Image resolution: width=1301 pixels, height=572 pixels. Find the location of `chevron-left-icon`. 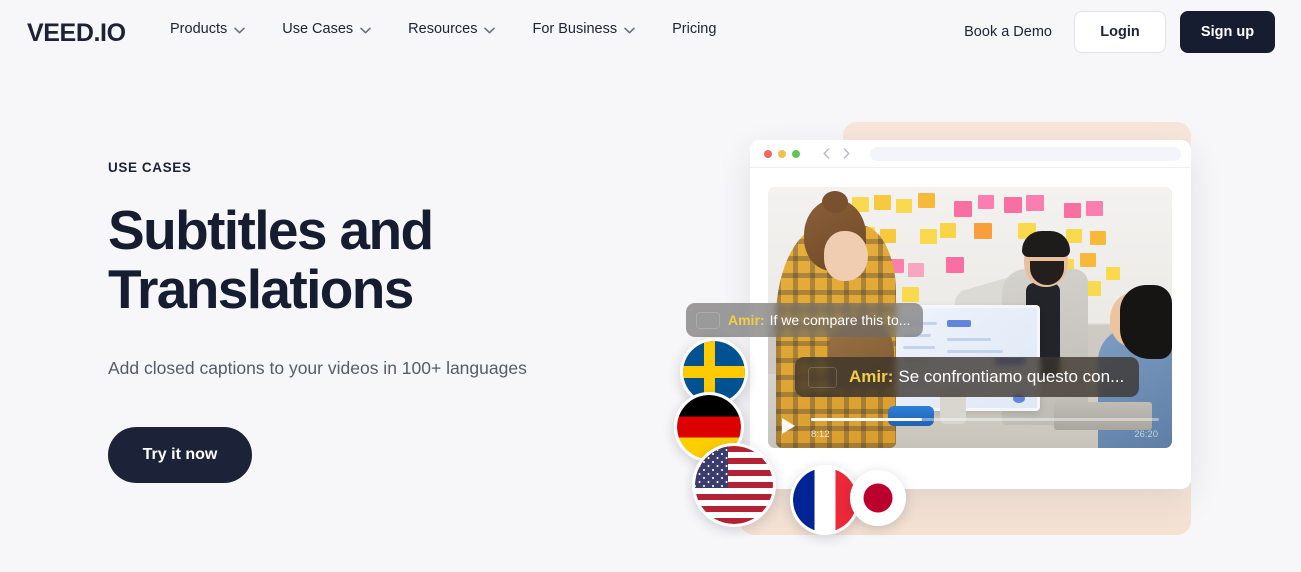

chevron-left-icon is located at coordinates (826, 154).